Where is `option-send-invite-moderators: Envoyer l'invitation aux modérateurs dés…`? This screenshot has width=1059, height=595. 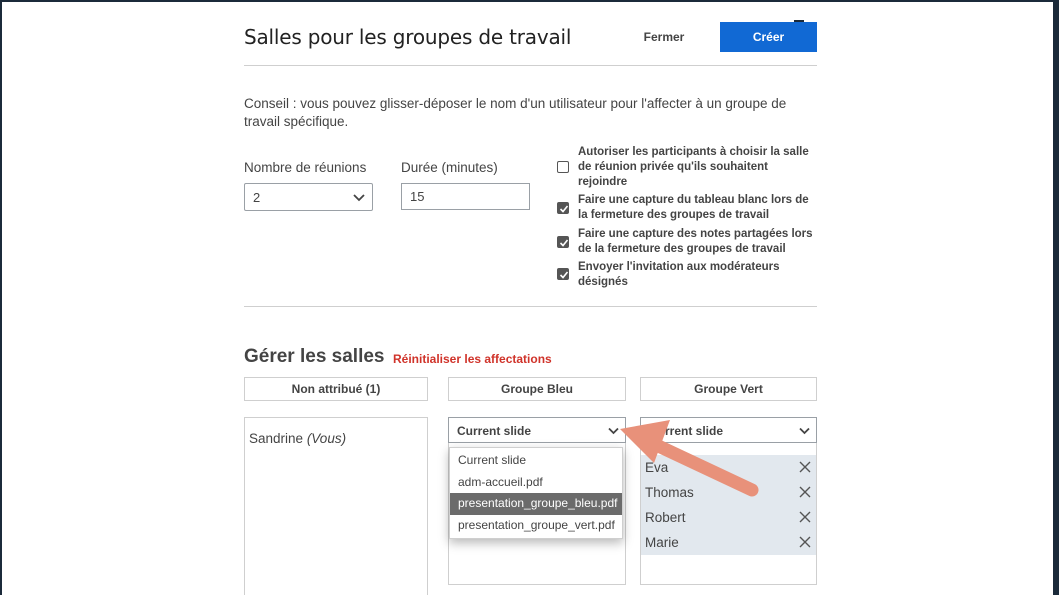
option-send-invite-moderators: Envoyer l'invitation aux modérateurs dés… is located at coordinates (687, 275).